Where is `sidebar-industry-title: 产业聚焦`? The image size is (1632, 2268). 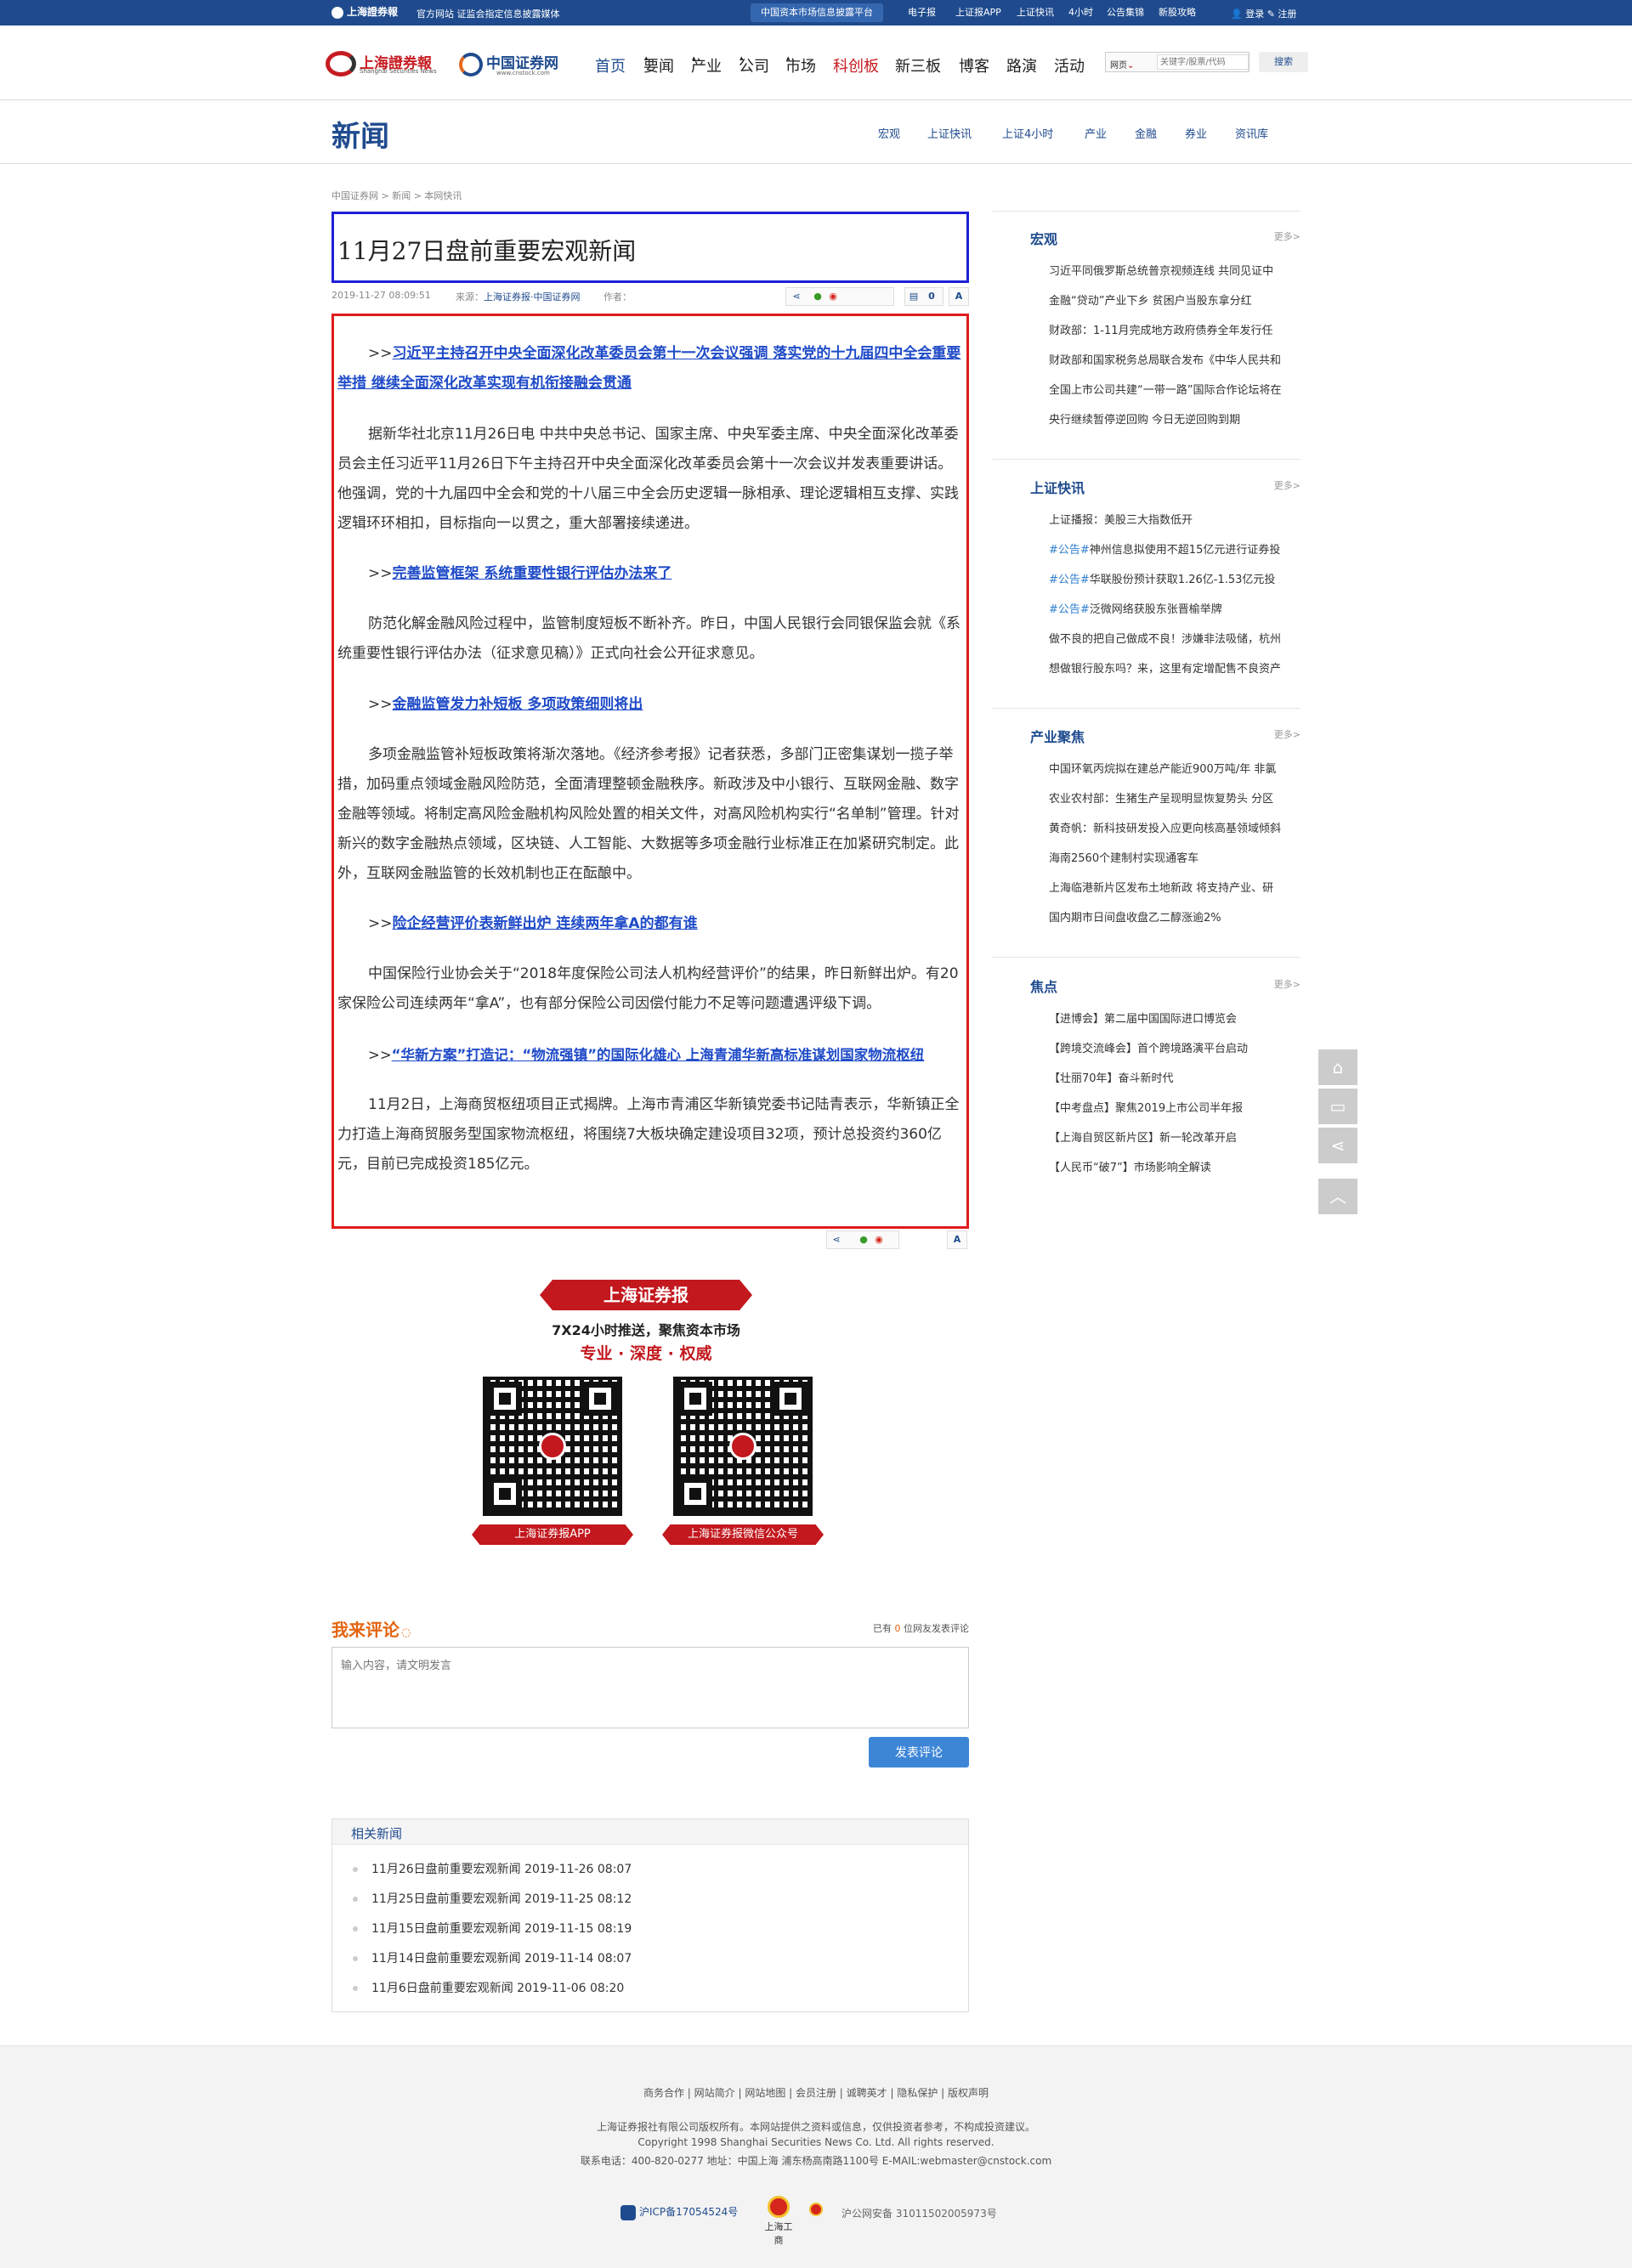 sidebar-industry-title: 产业聚焦 is located at coordinates (1057, 736).